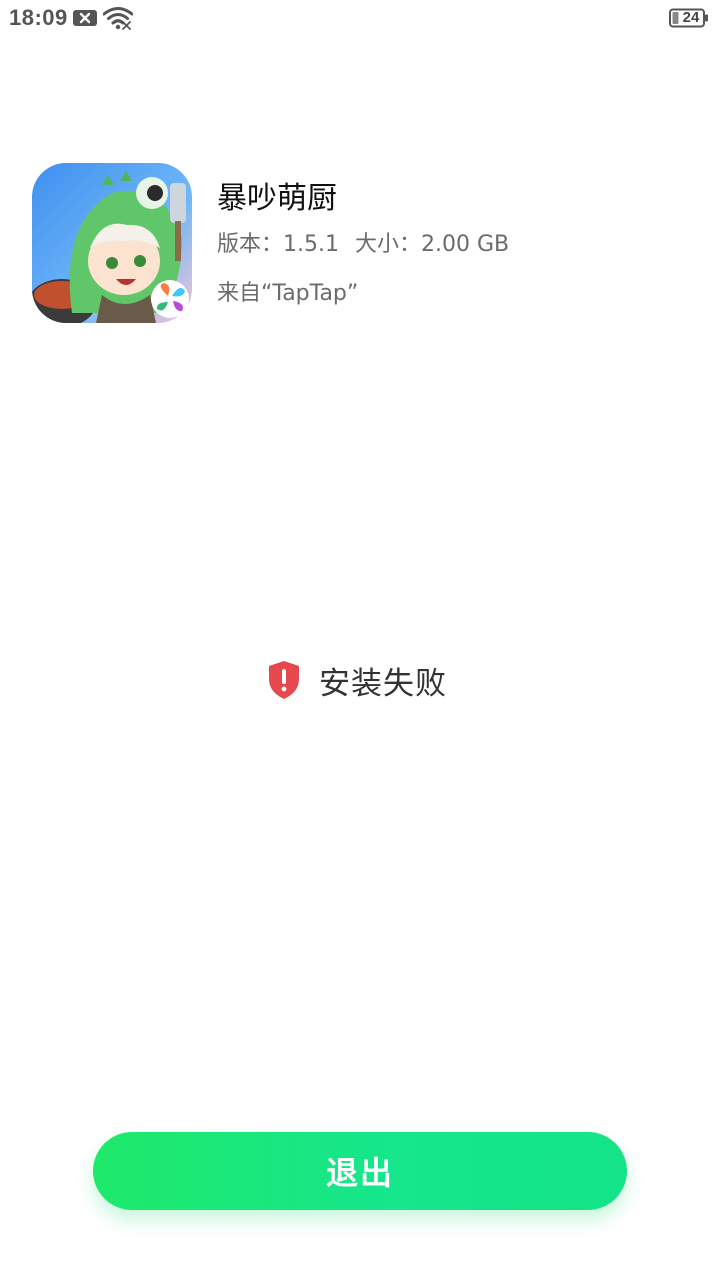 This screenshot has width=720, height=1280. What do you see at coordinates (38, 17) in the screenshot?
I see `status-time: 18:09` at bounding box center [38, 17].